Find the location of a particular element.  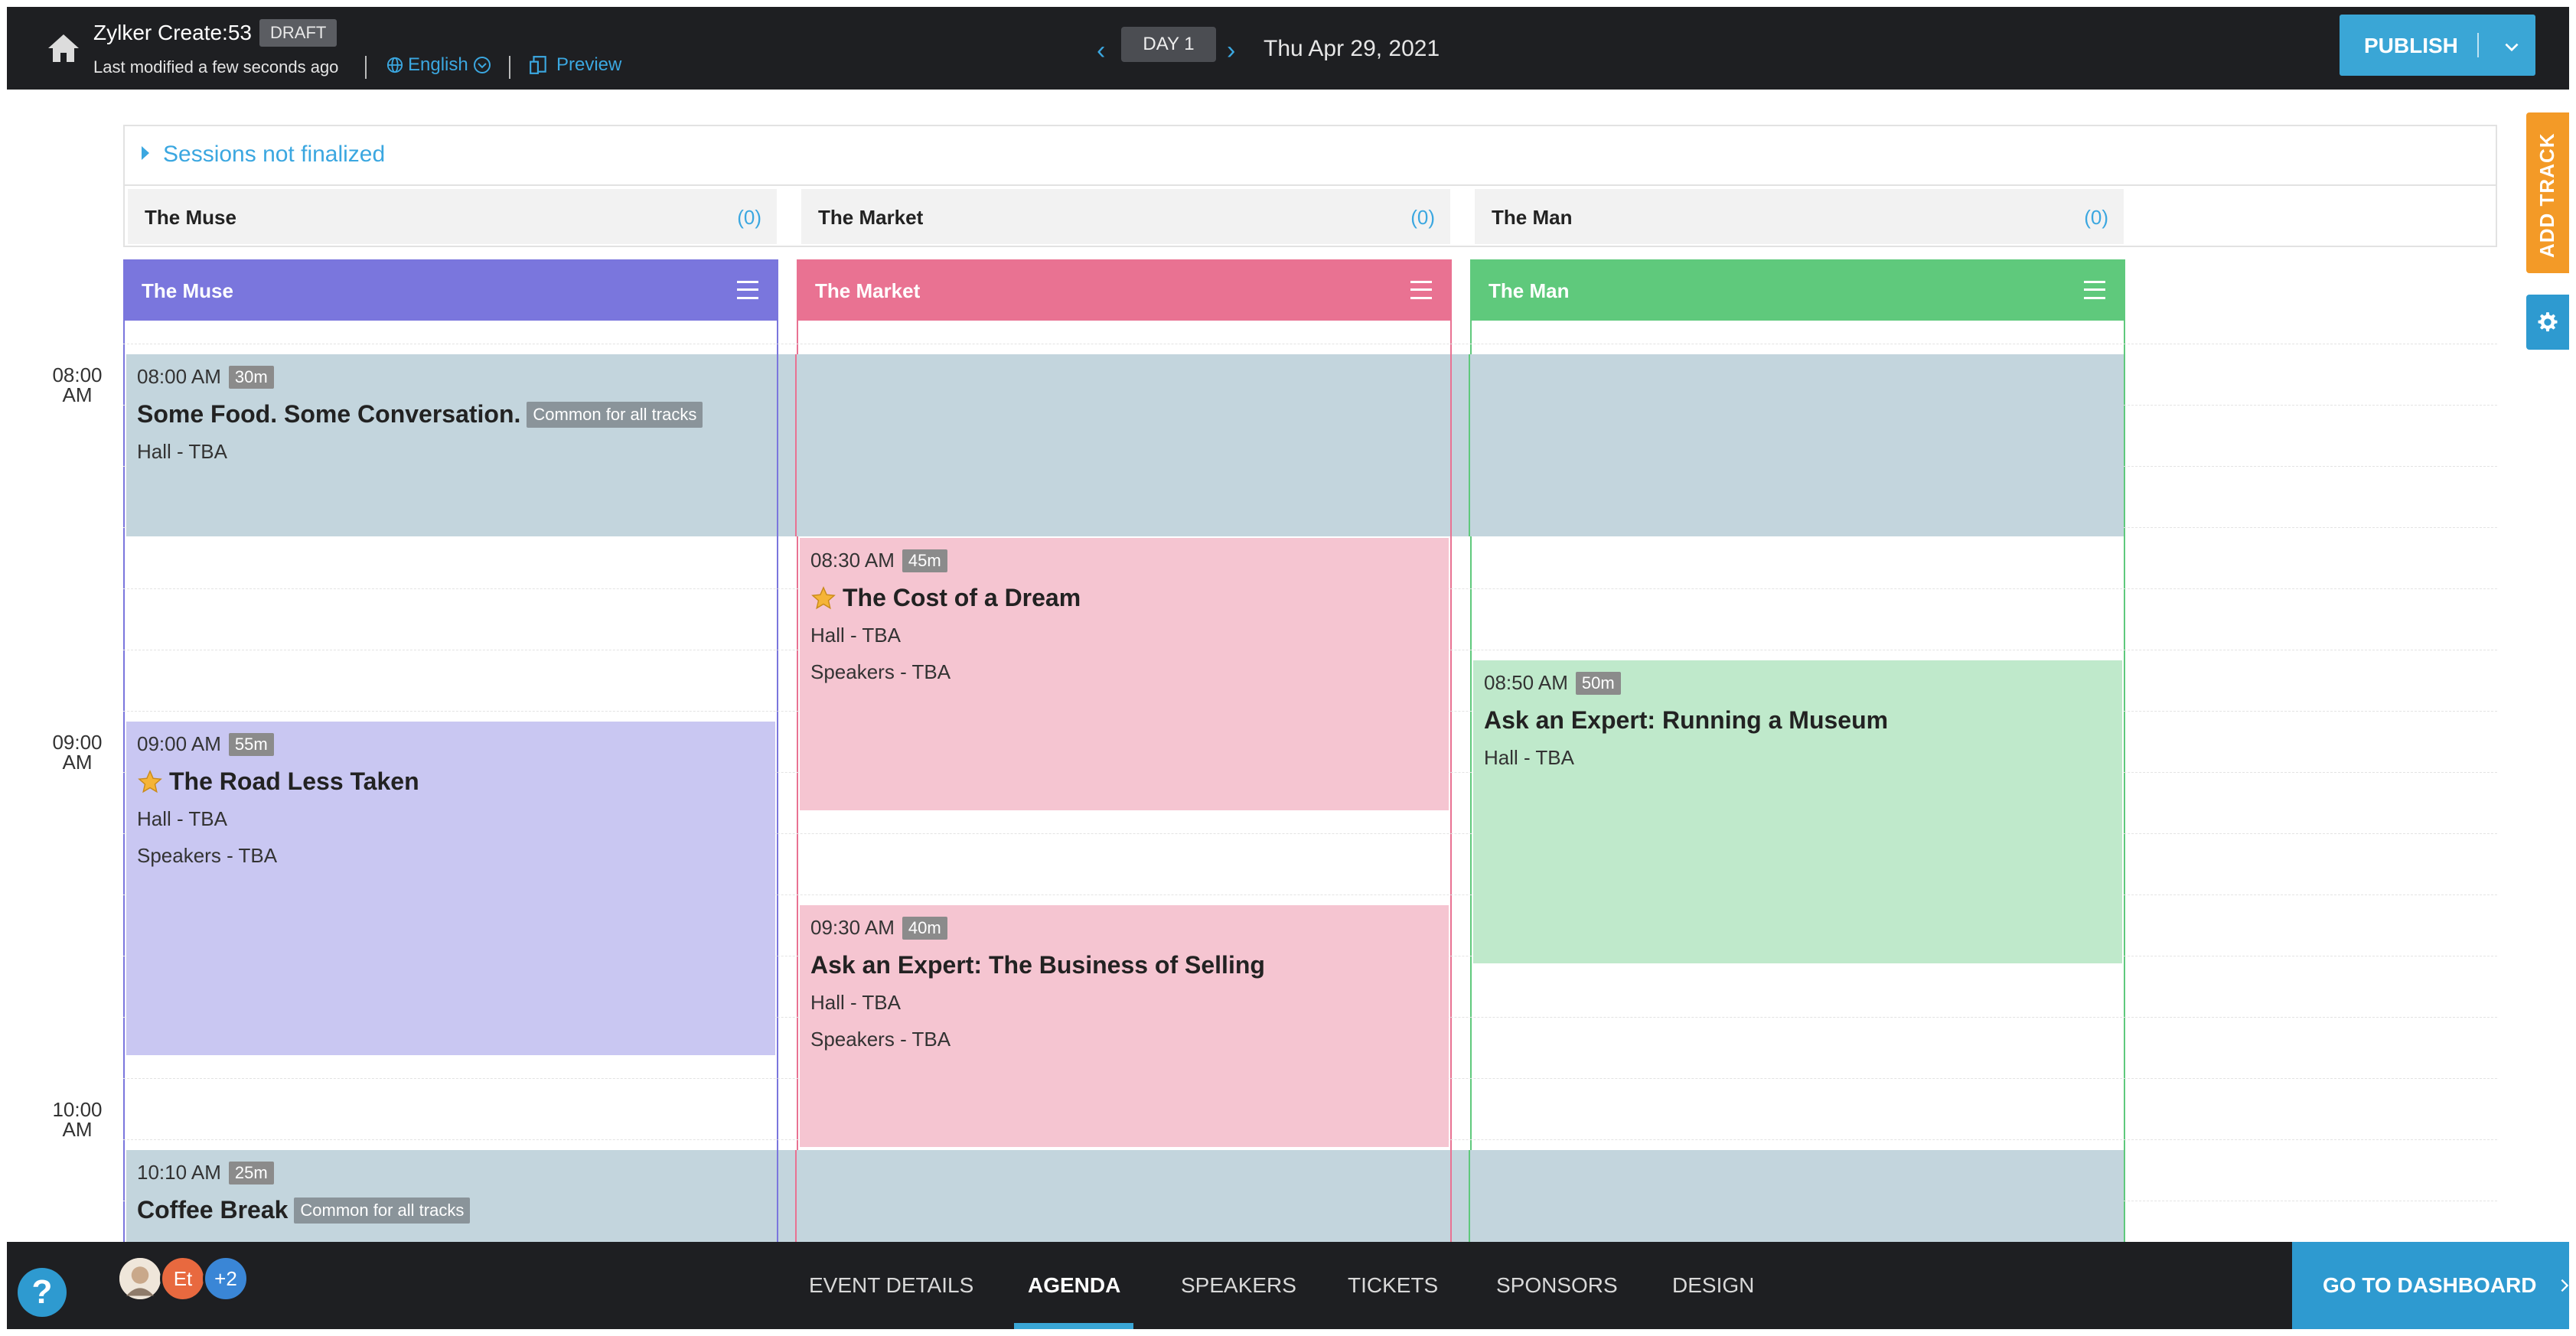

add-track-label: ADD TRACK is located at coordinates (2546, 195).